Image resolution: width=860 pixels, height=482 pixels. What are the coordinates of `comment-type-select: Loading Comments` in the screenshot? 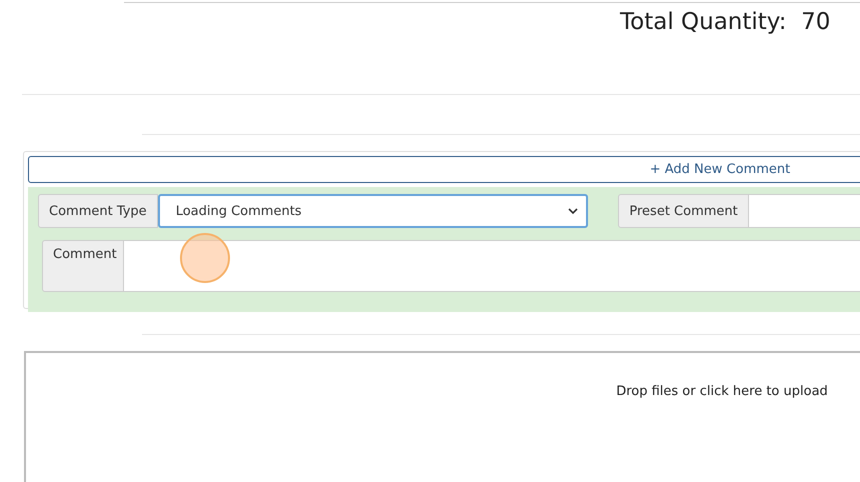 It's located at (373, 211).